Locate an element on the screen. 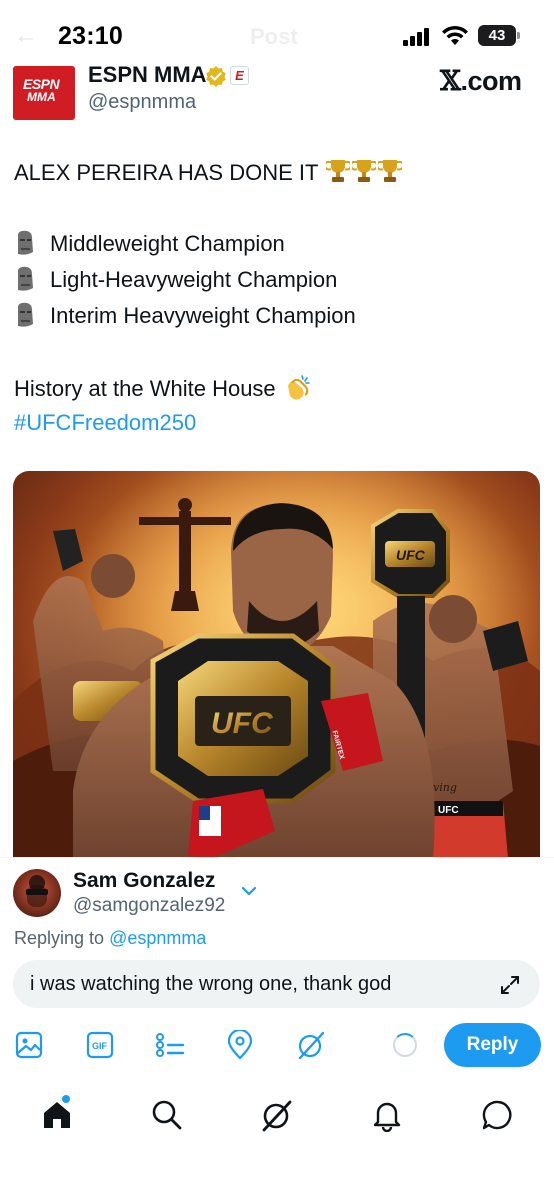 The image size is (554, 1200). title-line: Light-Heavyweight Champion is located at coordinates (175, 279).